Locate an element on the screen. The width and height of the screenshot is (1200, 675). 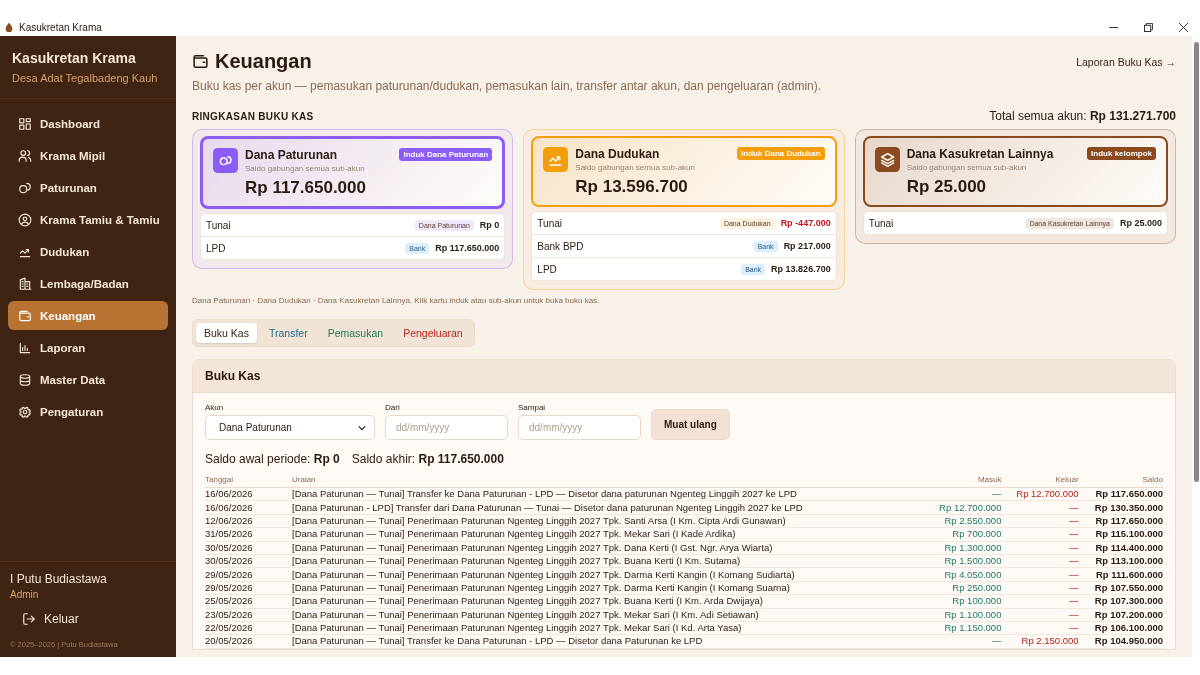
table-cell: 16/06/2026 is located at coordinates (248, 507).